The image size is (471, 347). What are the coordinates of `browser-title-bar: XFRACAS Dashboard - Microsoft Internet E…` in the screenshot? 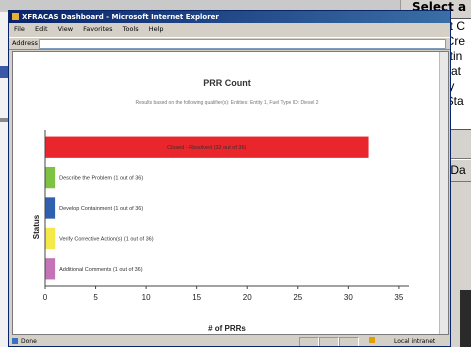 It's located at (229, 17).